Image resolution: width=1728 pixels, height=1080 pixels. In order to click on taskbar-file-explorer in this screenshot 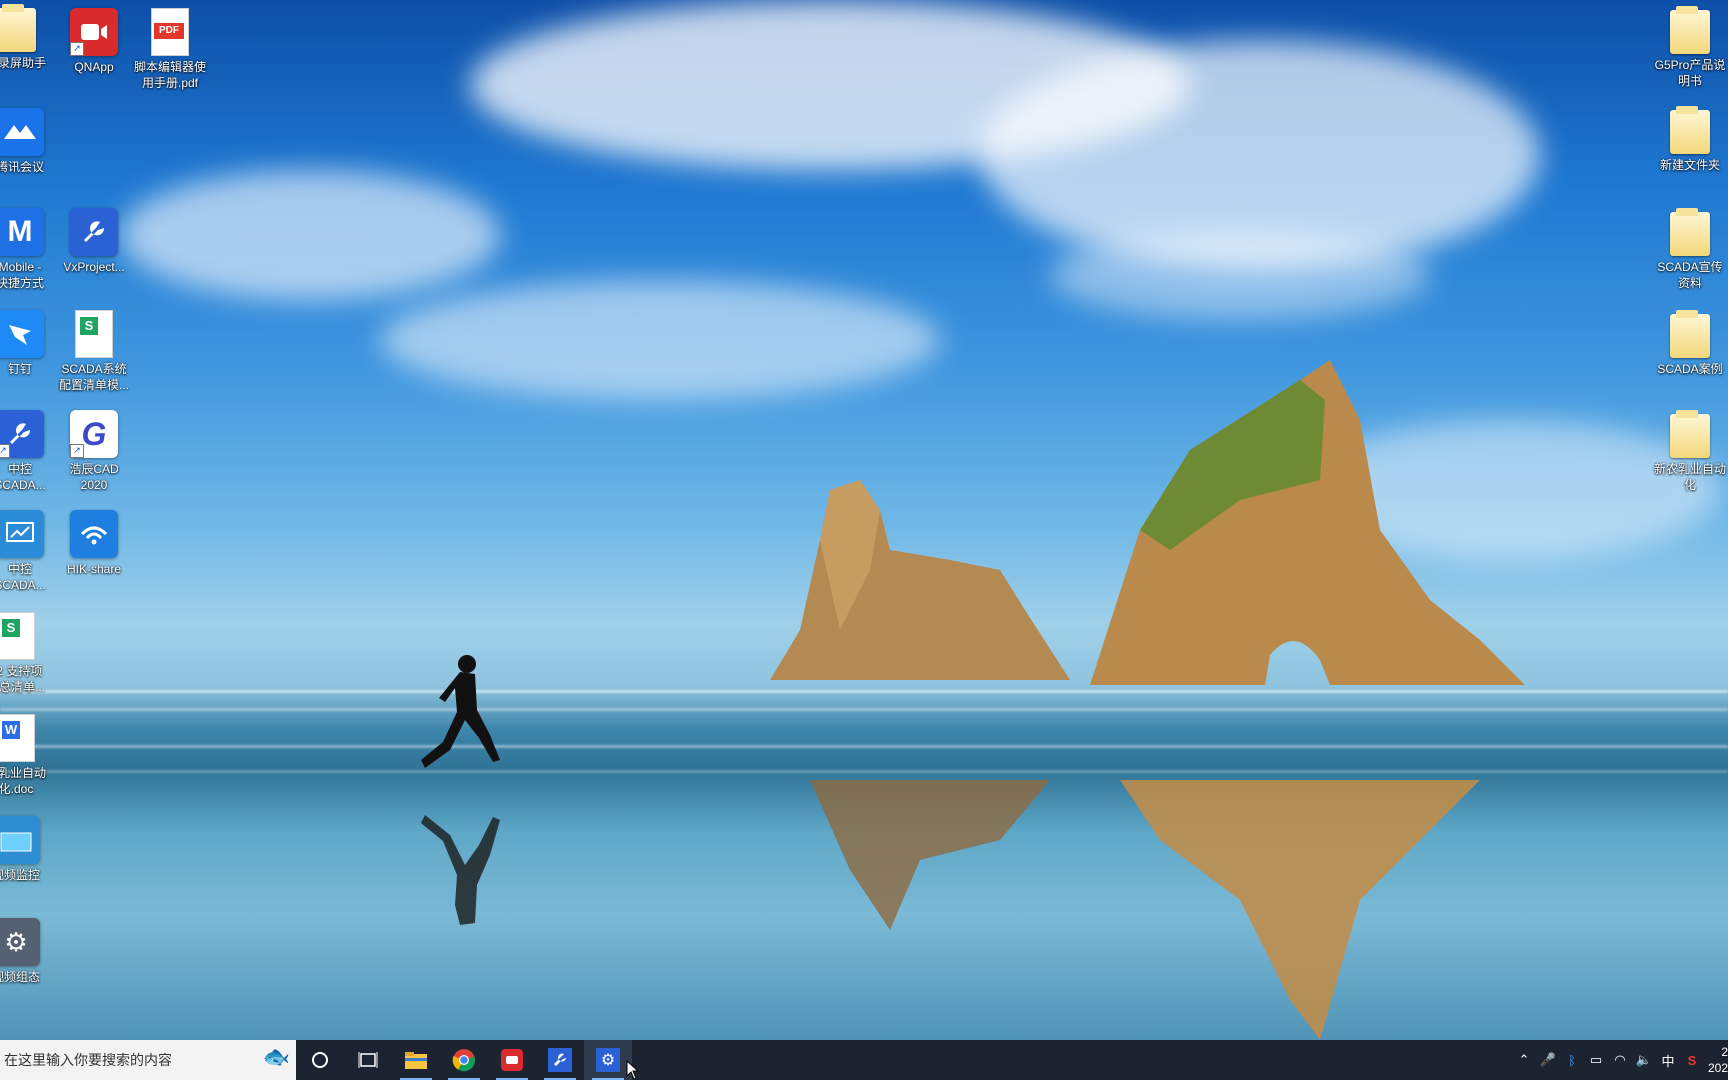, I will do `click(416, 1060)`.